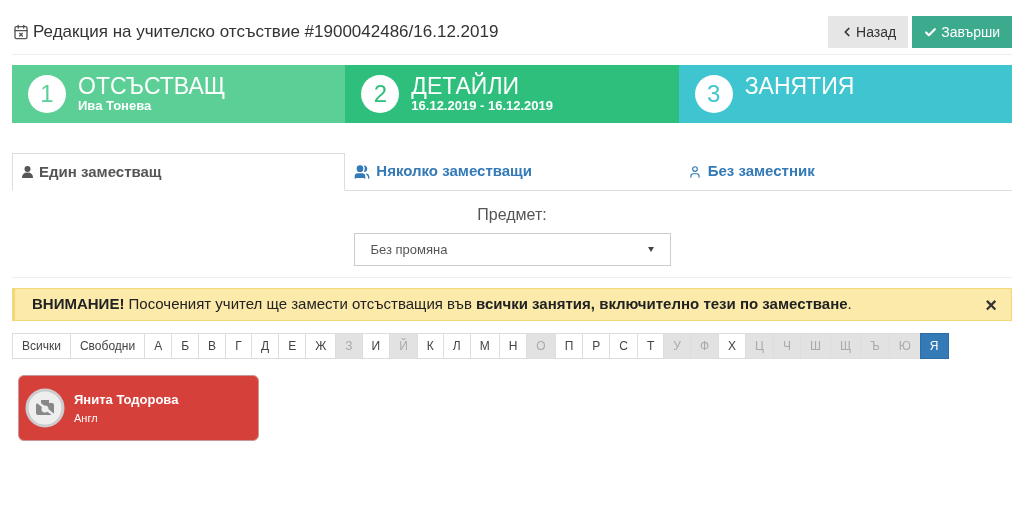 The image size is (1024, 507). I want to click on step-title: ОТСЪСТВАЩ, so click(152, 86).